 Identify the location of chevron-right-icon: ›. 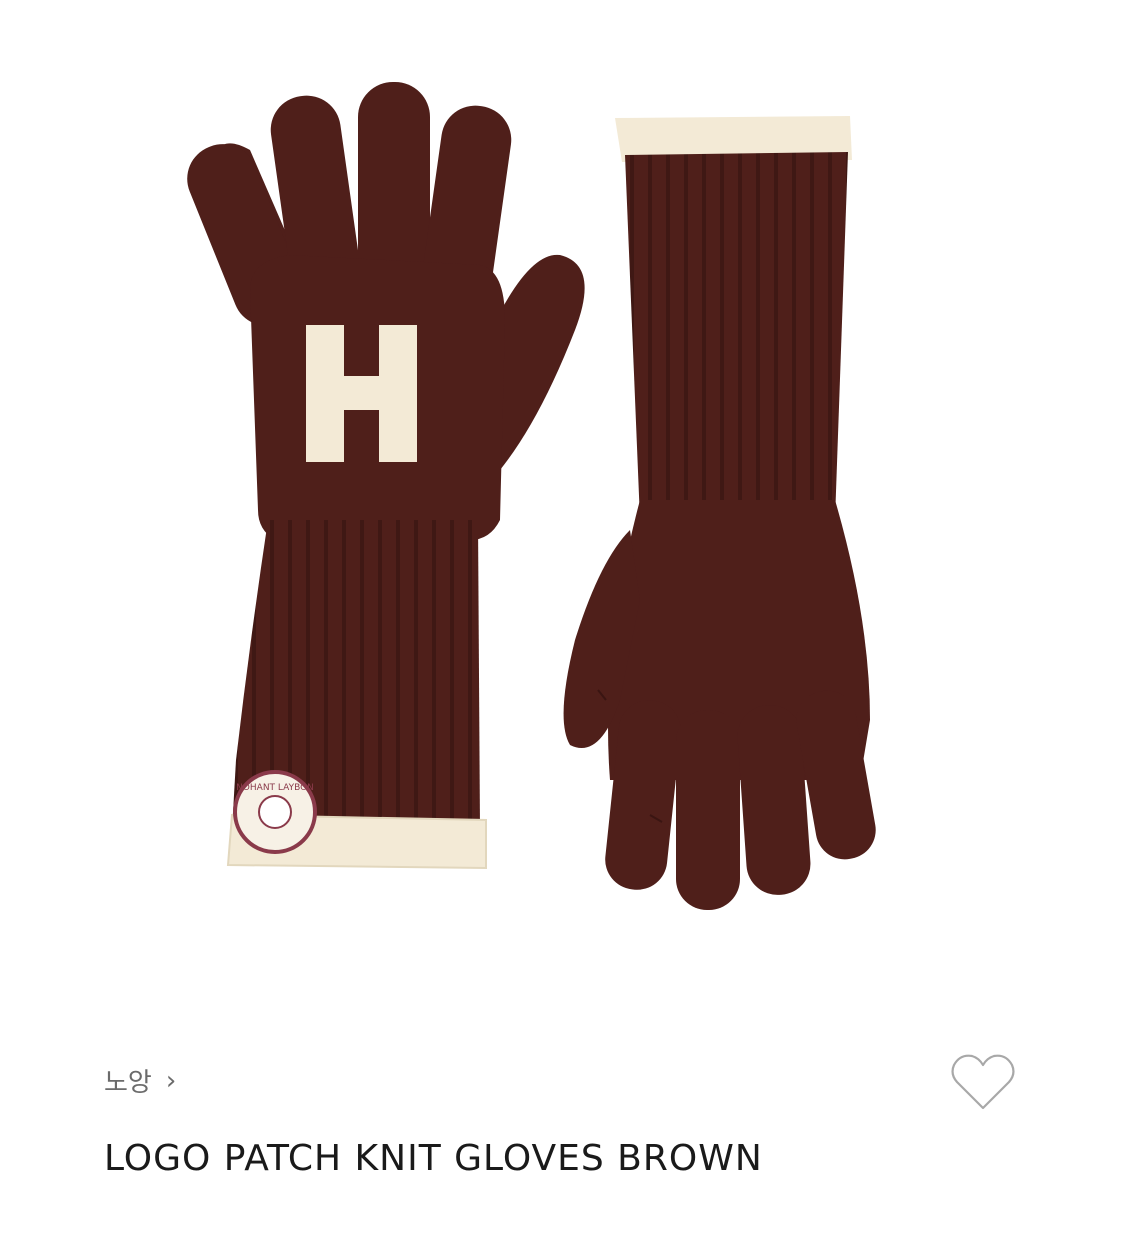
(171, 1080).